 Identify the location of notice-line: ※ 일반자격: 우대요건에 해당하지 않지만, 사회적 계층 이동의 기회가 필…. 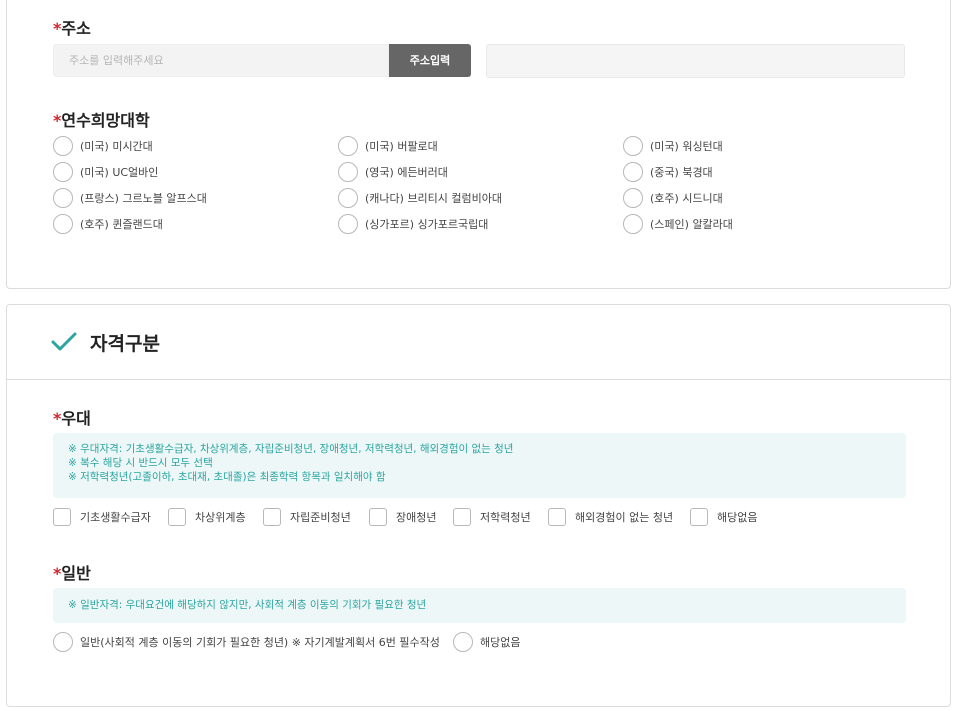
(247, 605).